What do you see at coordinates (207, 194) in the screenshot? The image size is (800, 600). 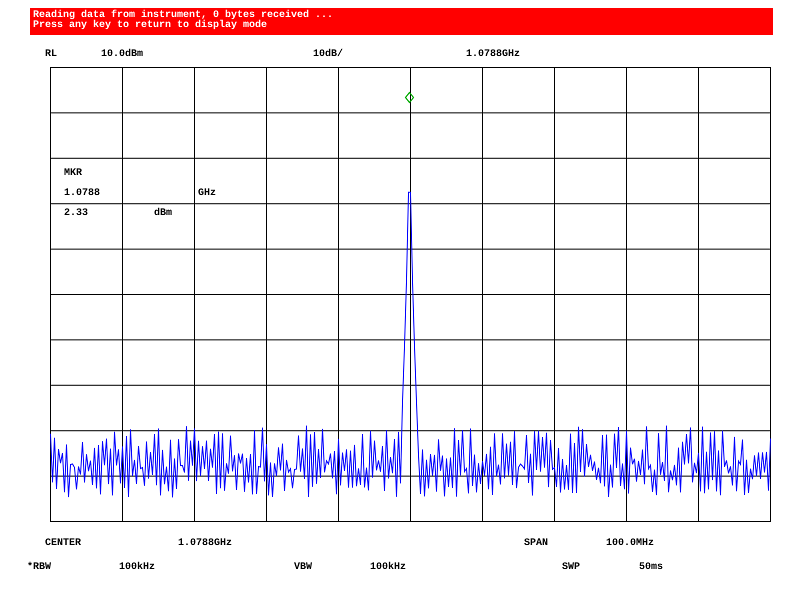 I see `frequency-unit: GHz` at bounding box center [207, 194].